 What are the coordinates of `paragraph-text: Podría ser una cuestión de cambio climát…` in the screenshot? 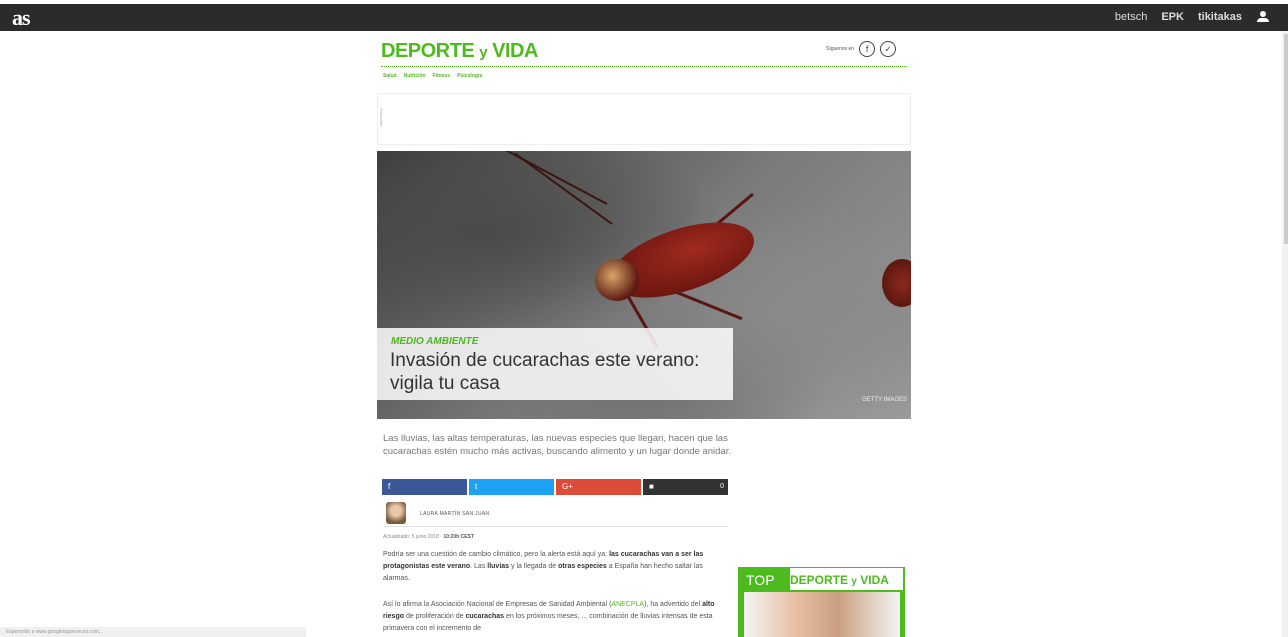 It's located at (496, 554).